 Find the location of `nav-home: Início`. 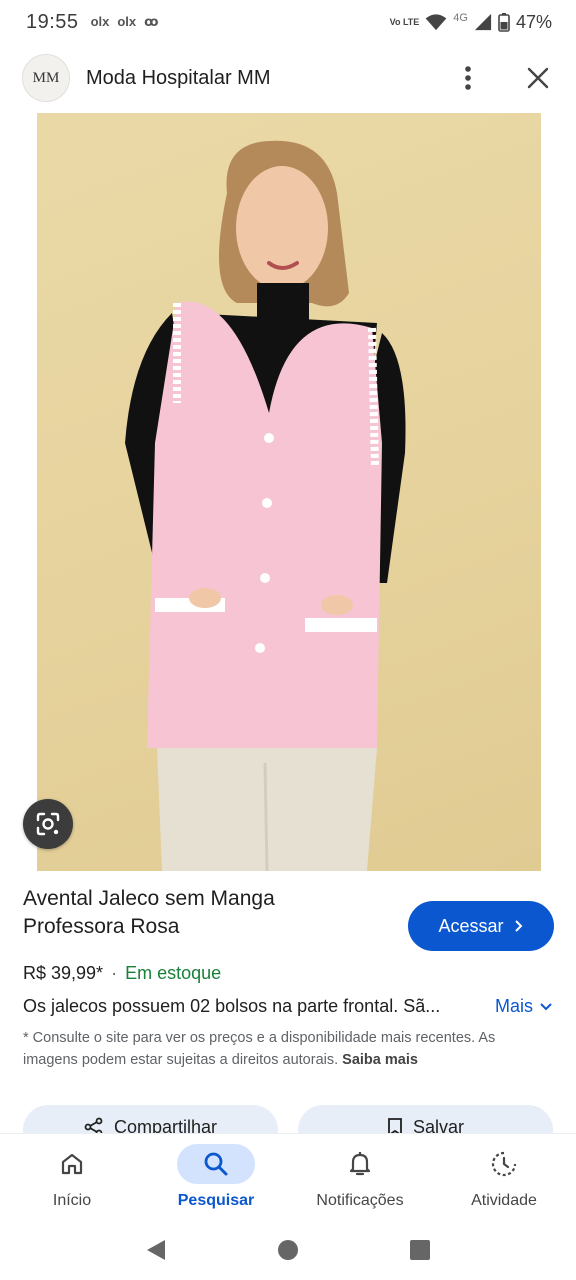

nav-home: Início is located at coordinates (72, 1178).